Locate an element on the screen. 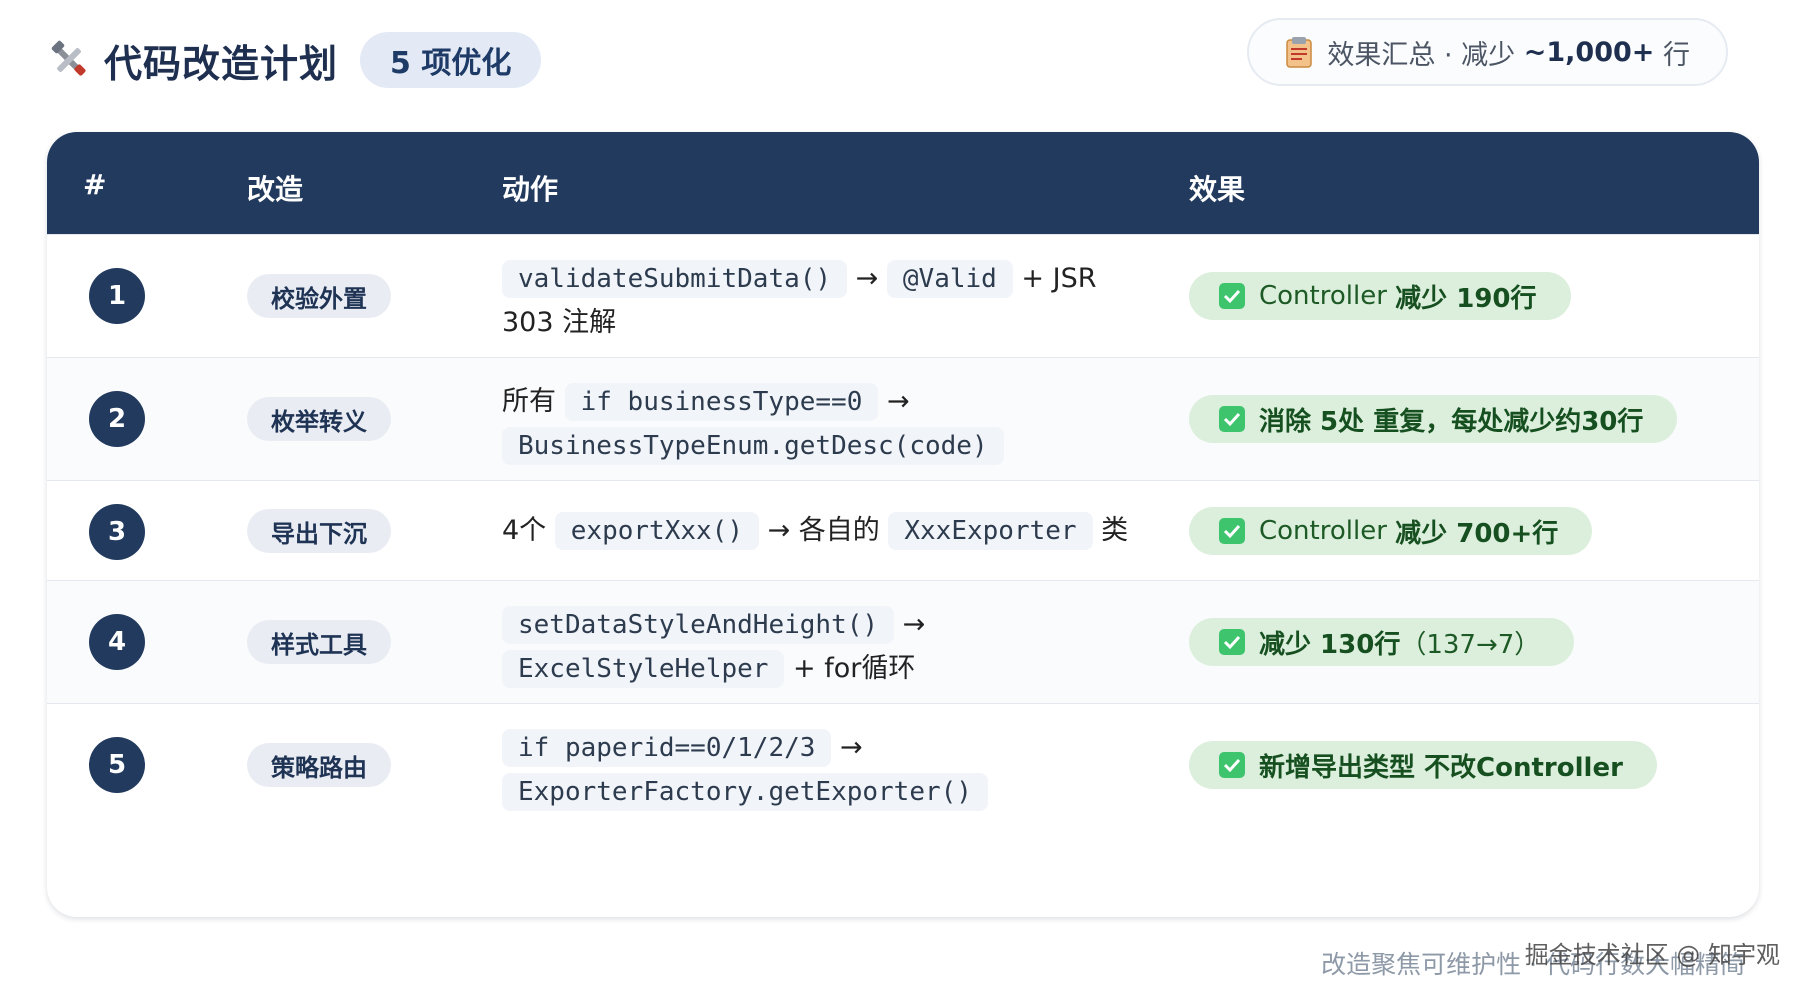  action-text: 所有 is located at coordinates (529, 401).